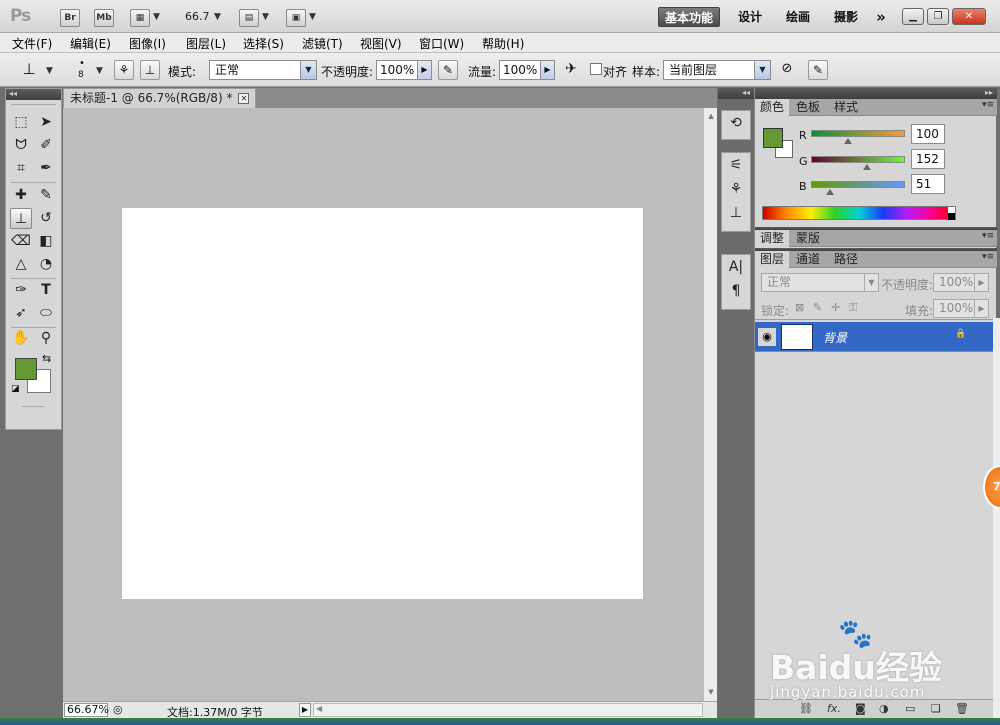  I want to click on layer-name: 背景, so click(835, 337).